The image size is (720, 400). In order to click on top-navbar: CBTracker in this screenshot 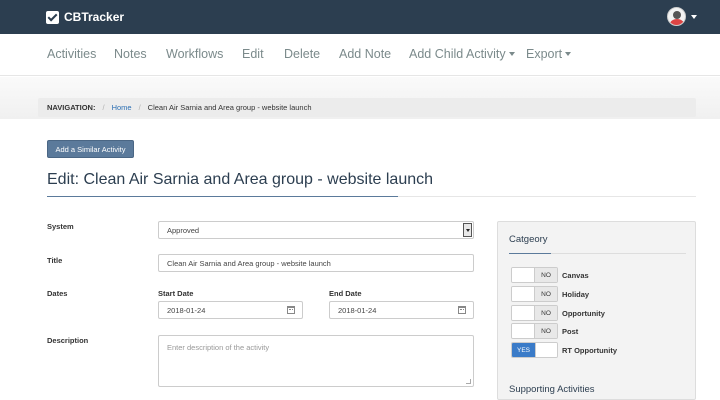, I will do `click(360, 17)`.